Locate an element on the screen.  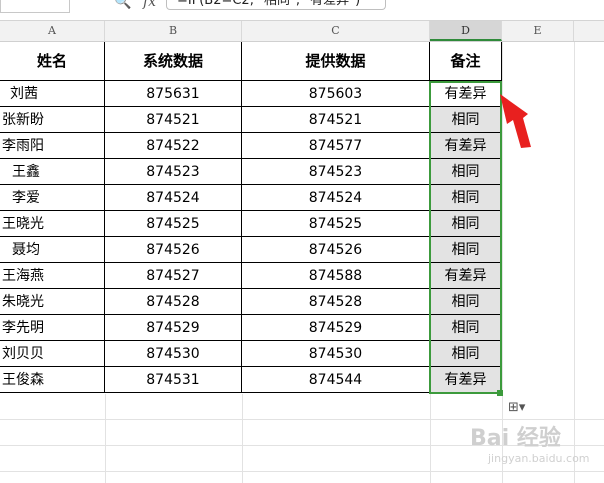
annotation-arrow is located at coordinates (515, 121).